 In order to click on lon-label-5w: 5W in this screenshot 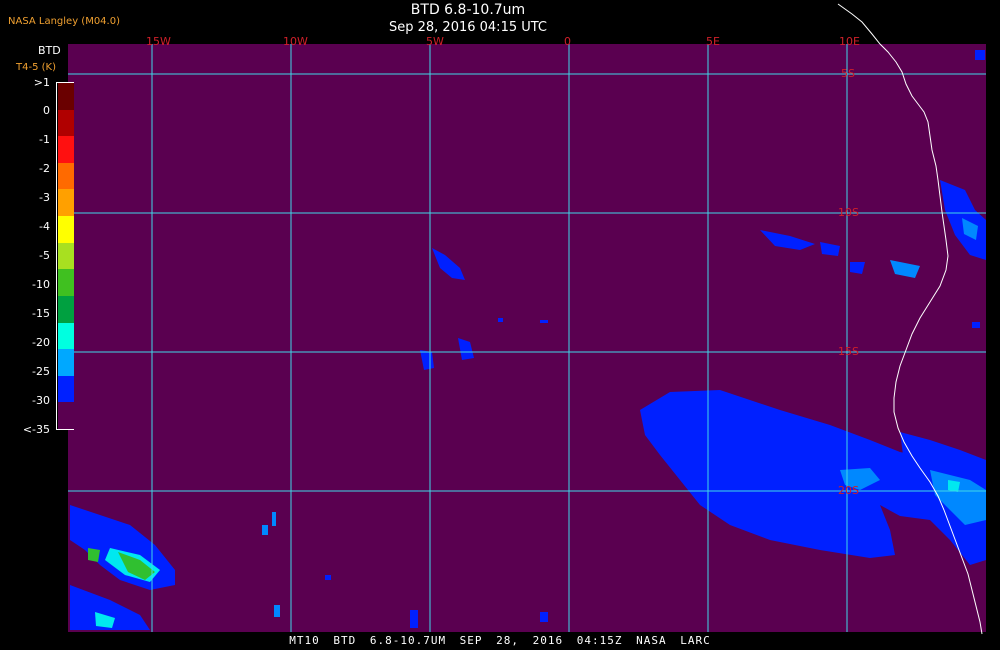, I will do `click(435, 41)`.